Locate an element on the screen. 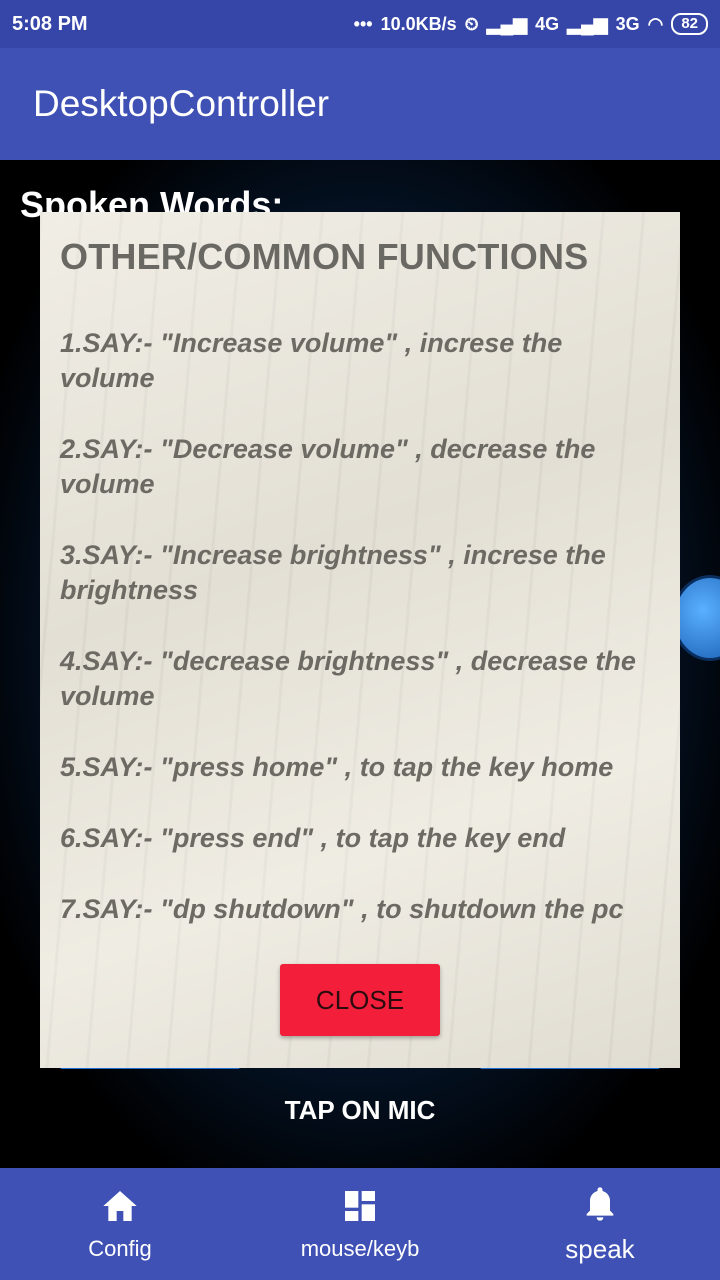  signal-icon-2: ▂▄▆ is located at coordinates (587, 23).